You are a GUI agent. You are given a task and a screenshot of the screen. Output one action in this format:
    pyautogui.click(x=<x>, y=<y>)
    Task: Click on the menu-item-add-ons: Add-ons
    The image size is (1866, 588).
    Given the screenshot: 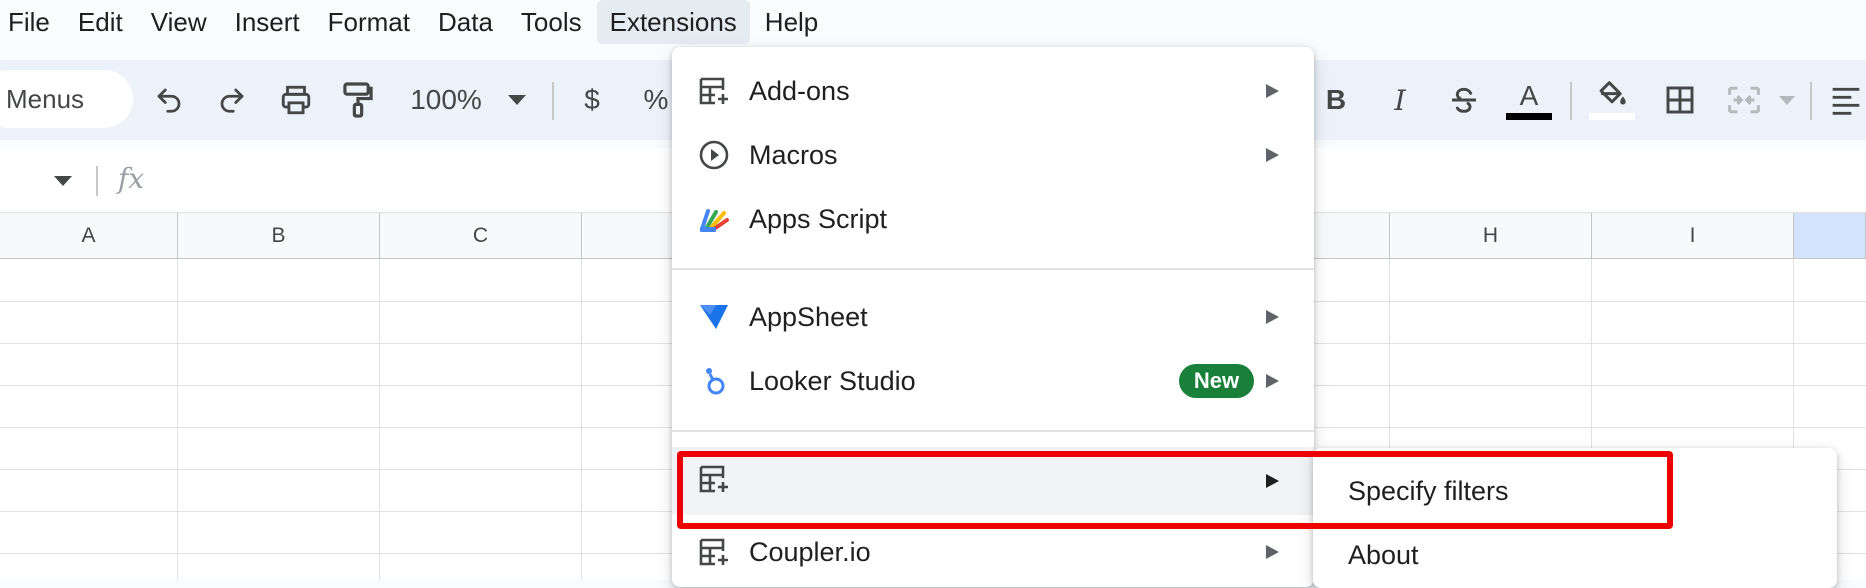 What is the action you would take?
    pyautogui.click(x=993, y=91)
    